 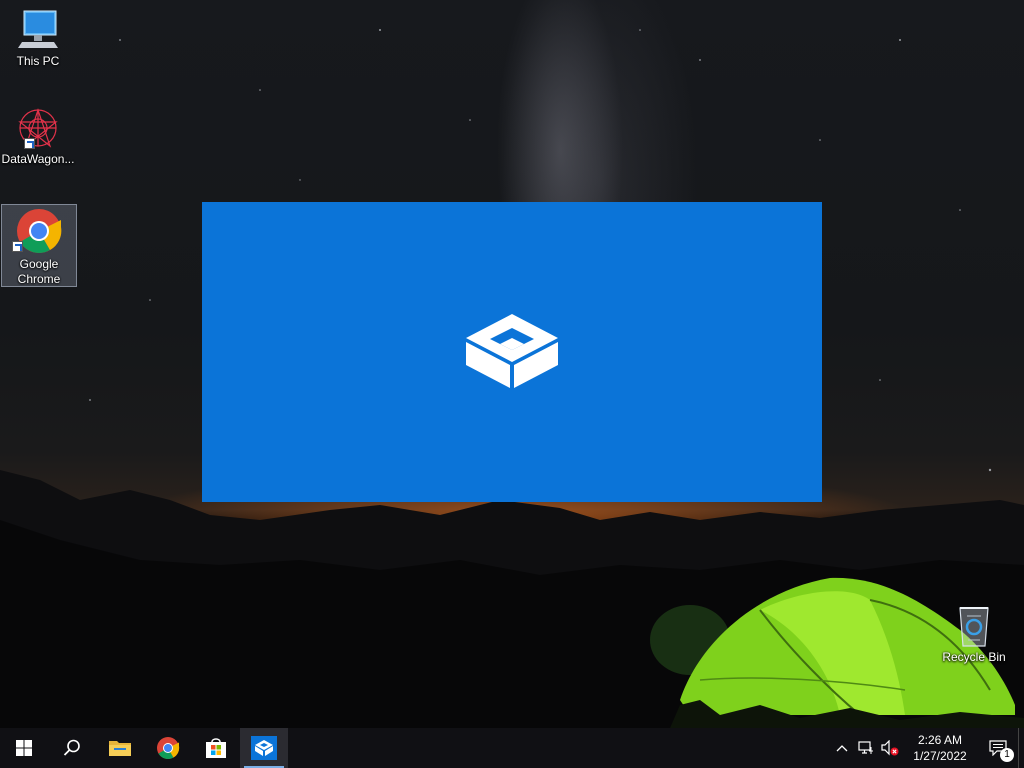 I want to click on desktop-icon-recycle-bin: Recycle Bin, so click(x=974, y=637).